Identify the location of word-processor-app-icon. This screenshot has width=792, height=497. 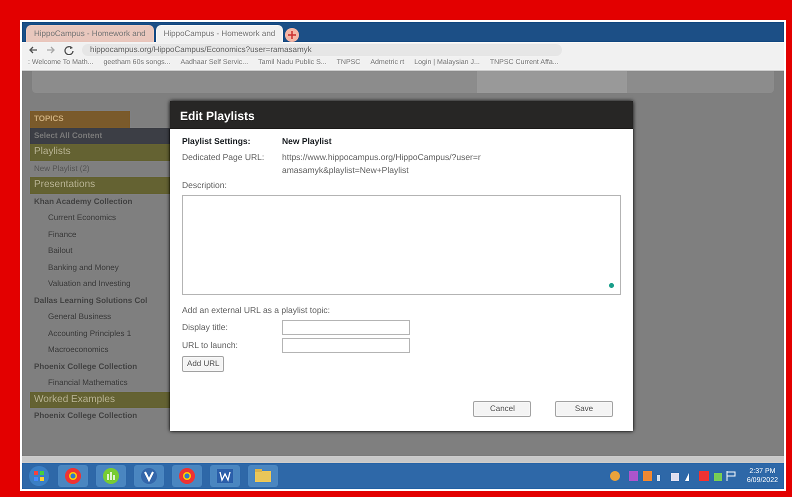
(225, 476).